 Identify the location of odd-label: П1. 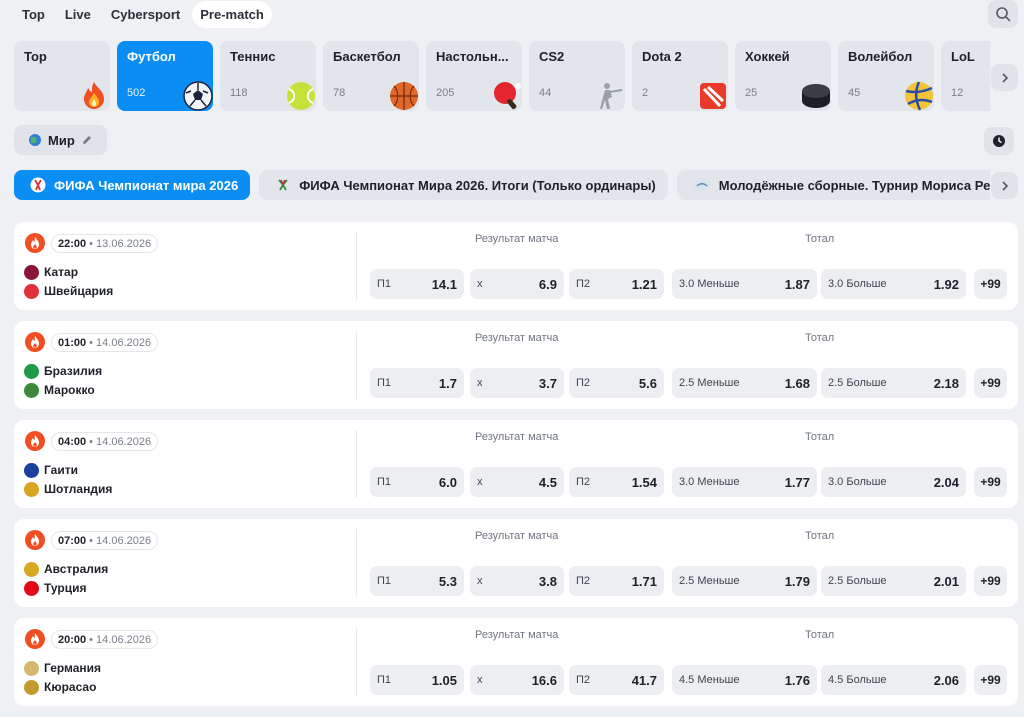
(384, 284).